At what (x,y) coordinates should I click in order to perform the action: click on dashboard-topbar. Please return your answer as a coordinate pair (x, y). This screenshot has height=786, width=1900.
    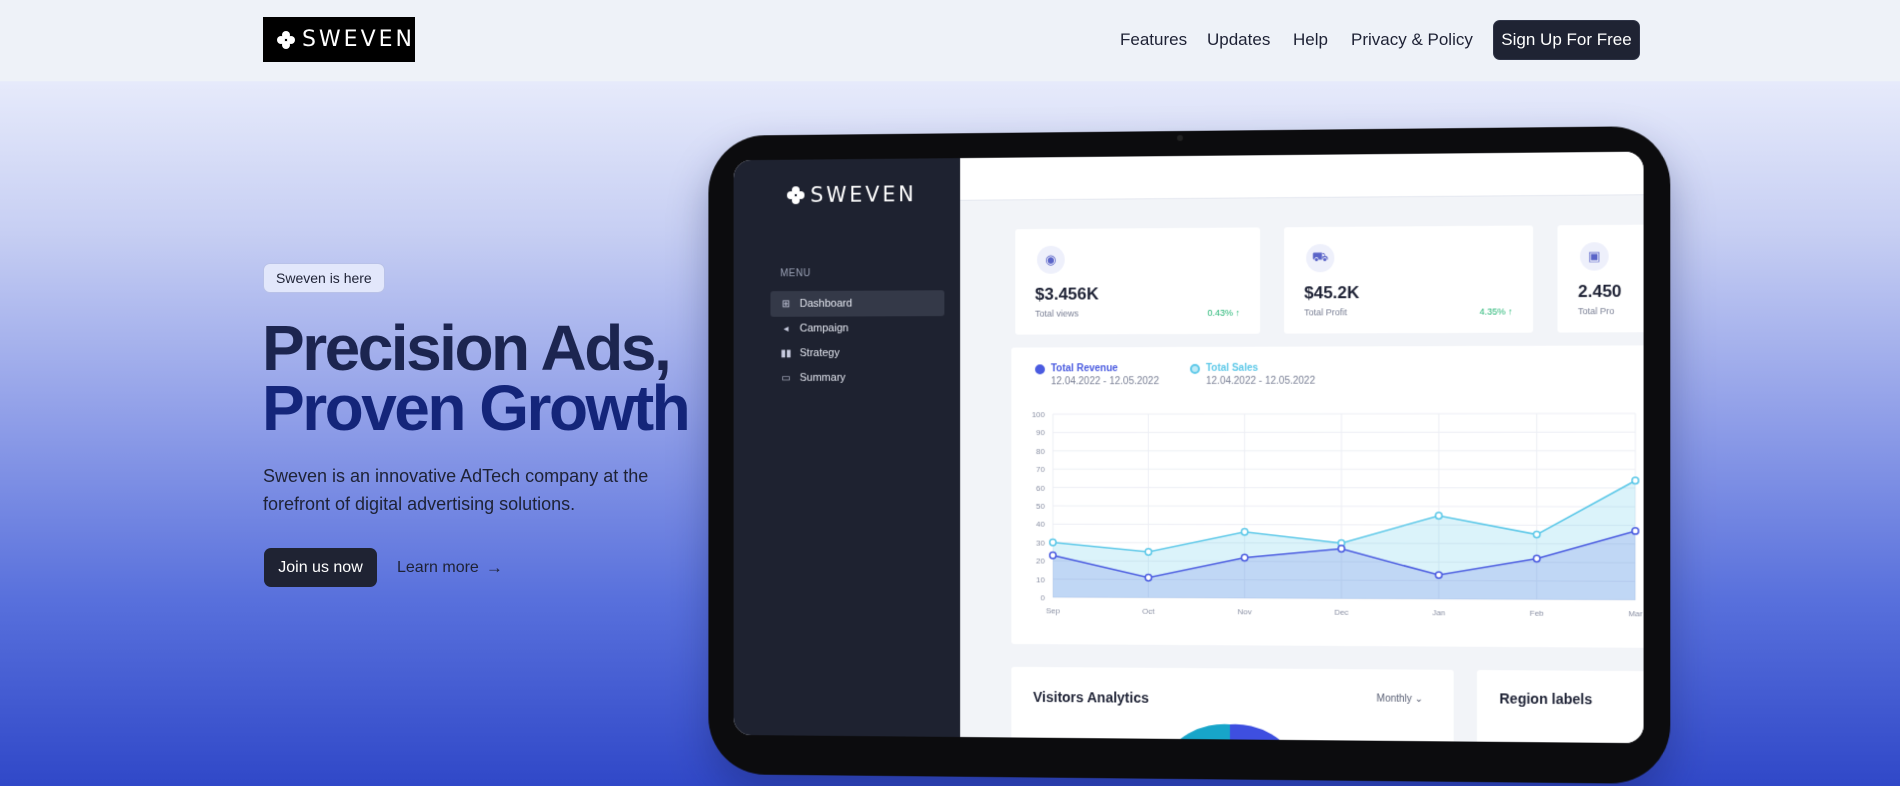
    Looking at the image, I should click on (1301, 176).